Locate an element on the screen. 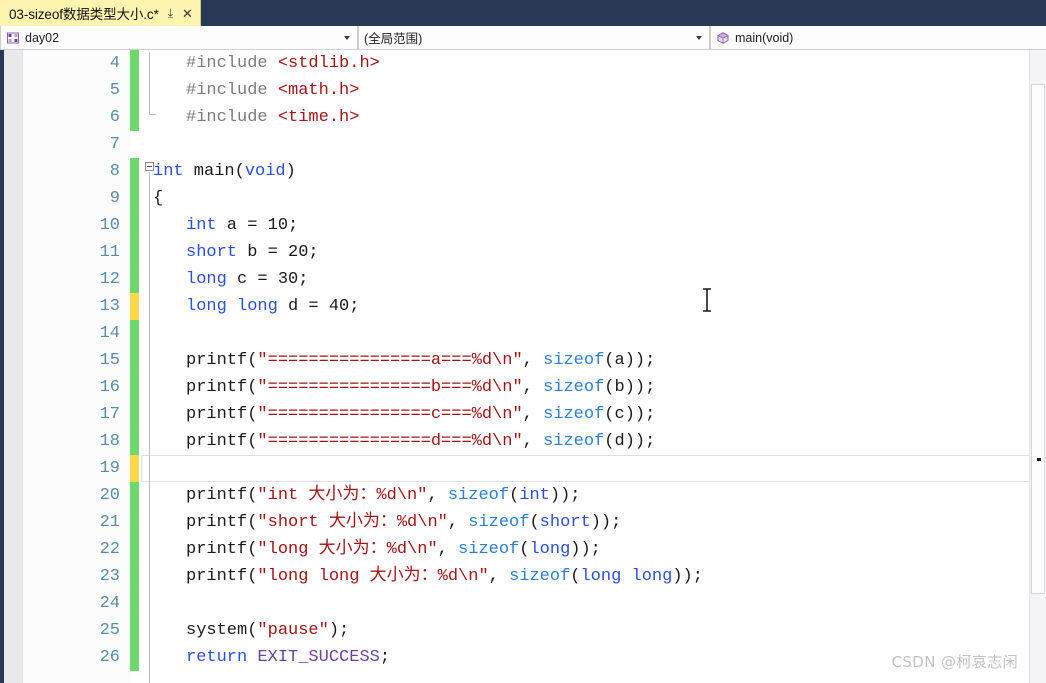 The width and height of the screenshot is (1046, 683). editor-tab-active: 03-sizeof数据类型大小.c* ⤓ ✕ is located at coordinates (100, 13).